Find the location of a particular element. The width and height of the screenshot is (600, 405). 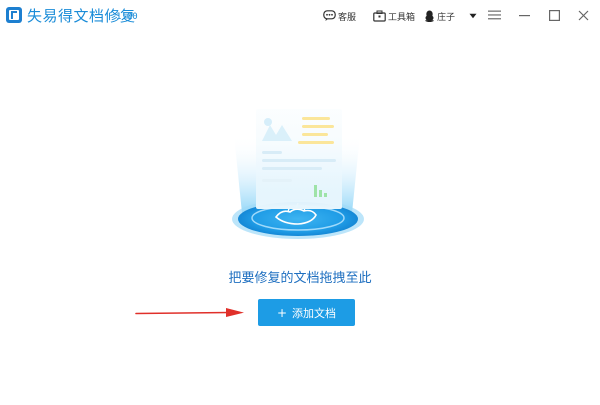

chat-icon is located at coordinates (329, 15).